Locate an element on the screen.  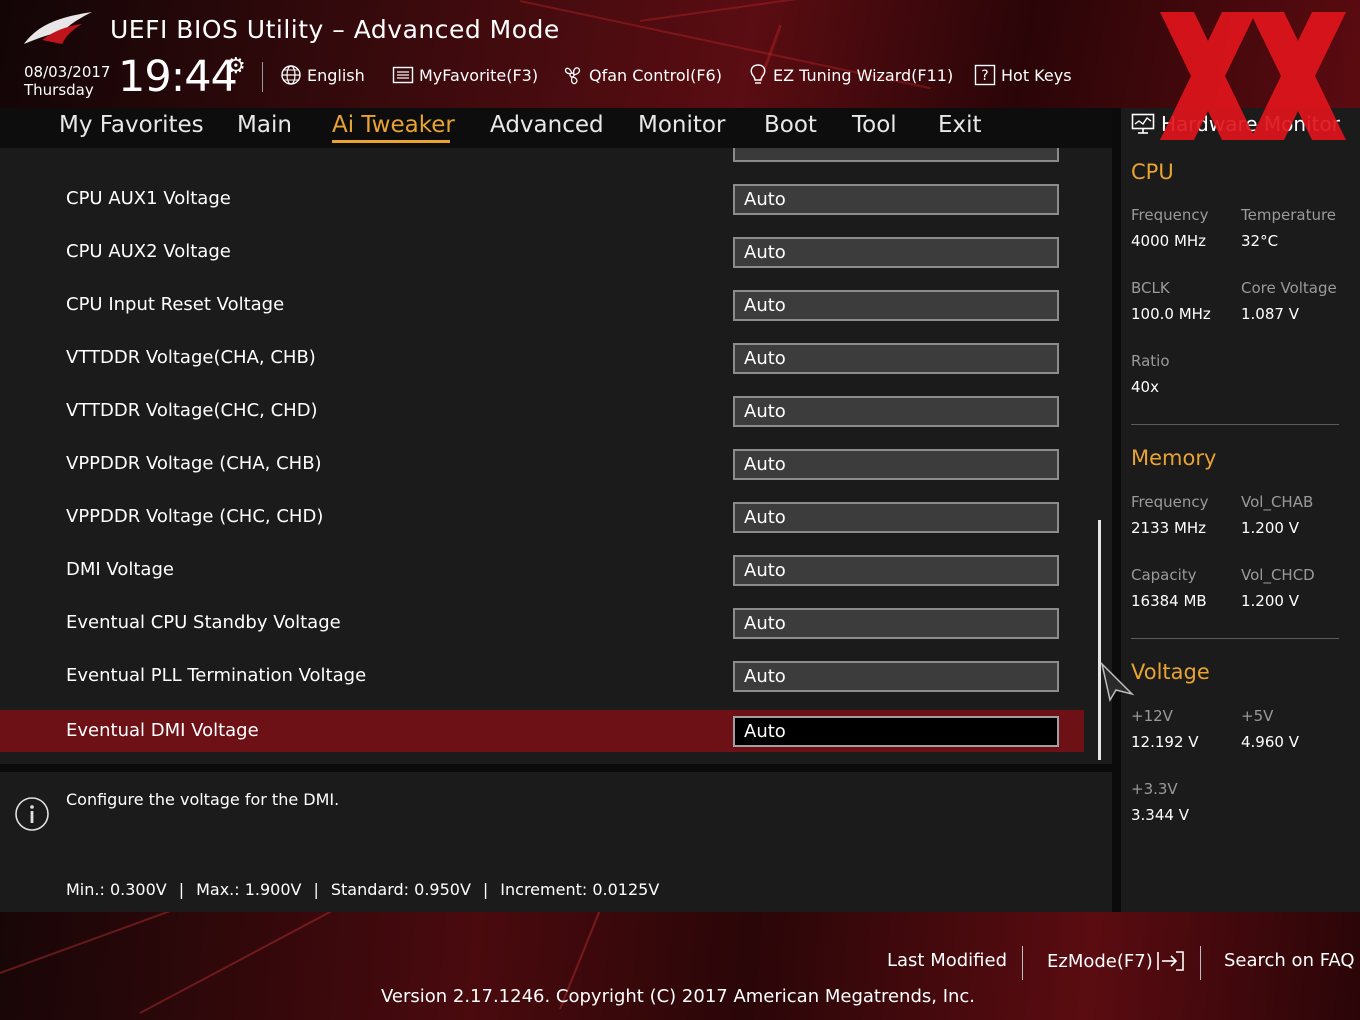
setting-row: VPPDDR Voltage (CHC, CHD) Auto is located at coordinates (542, 517).